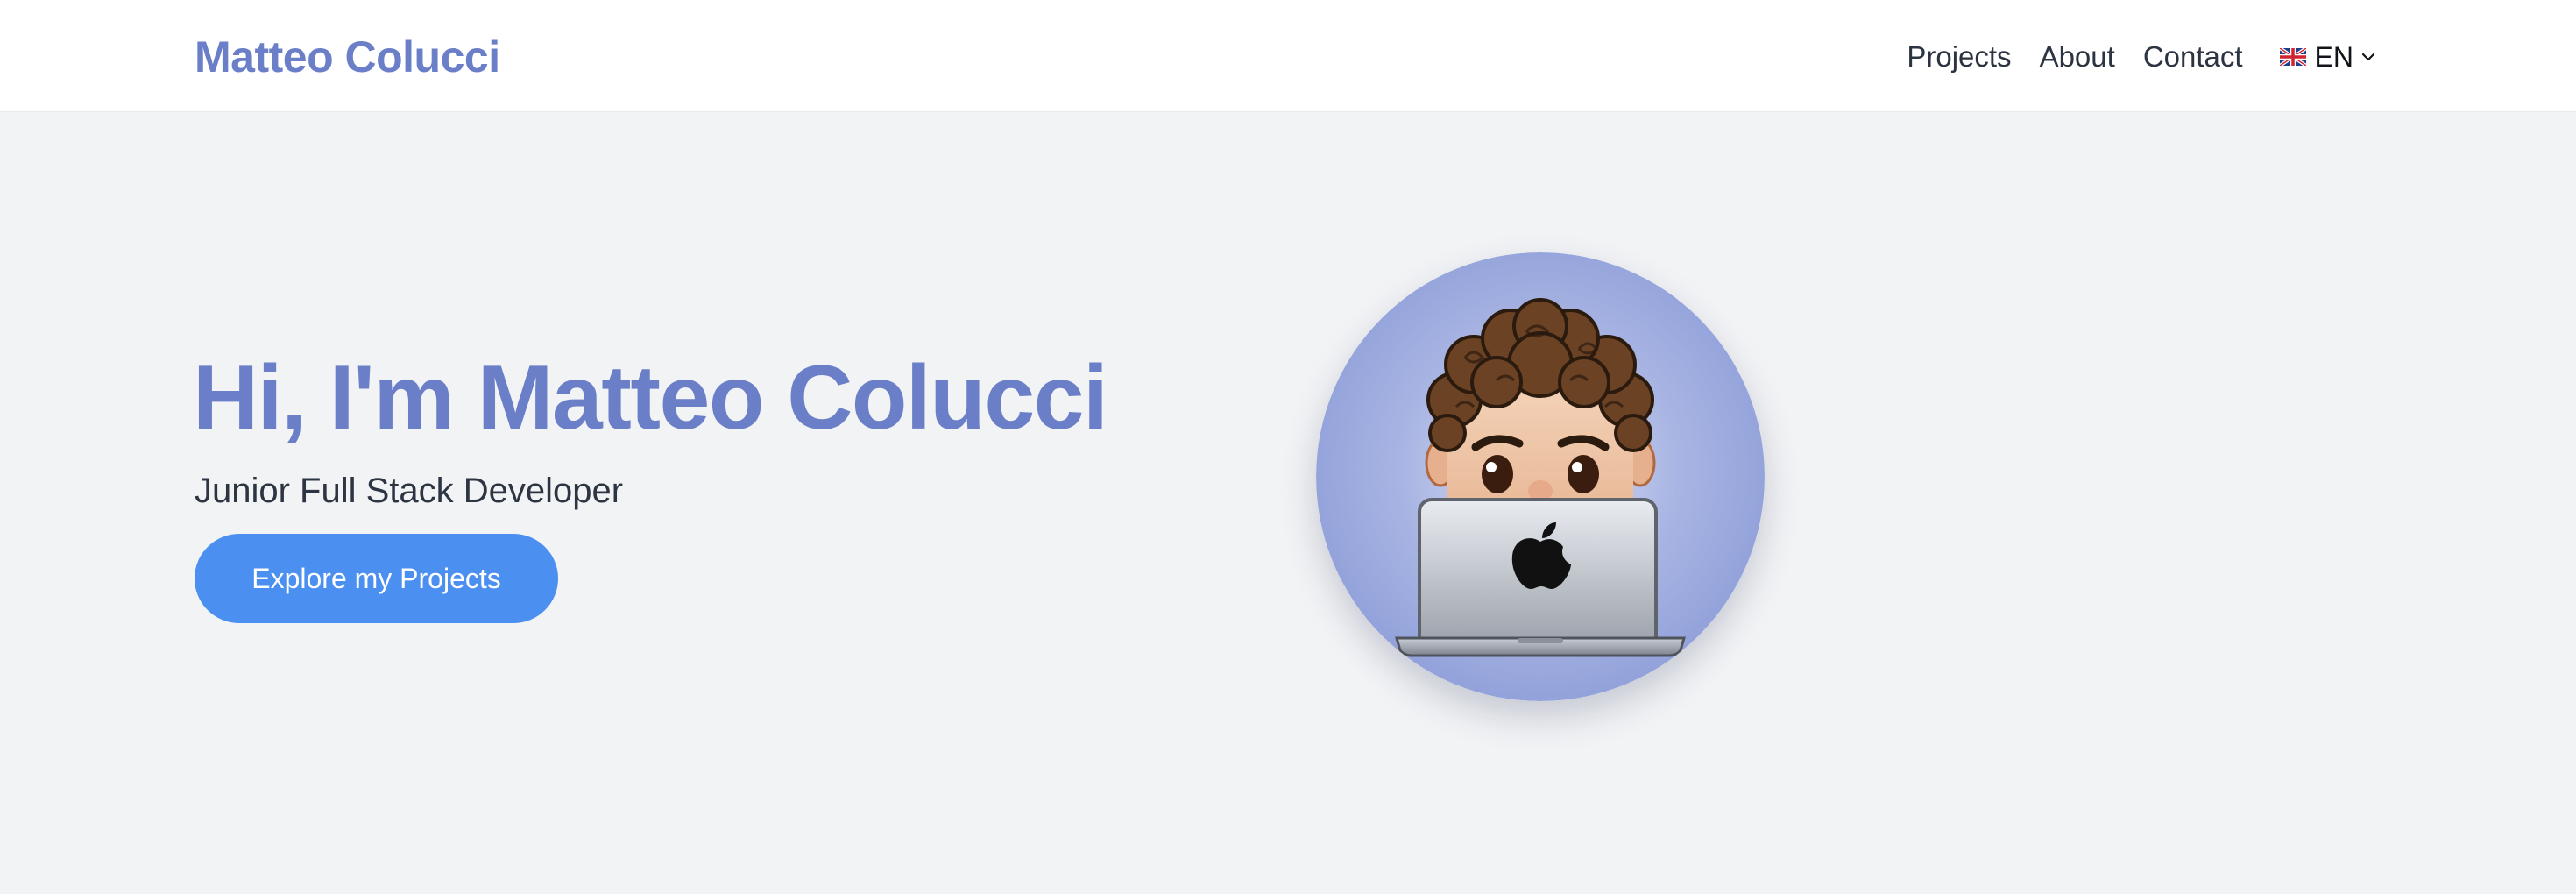  I want to click on nav-link-projects: Projects, so click(1959, 57).